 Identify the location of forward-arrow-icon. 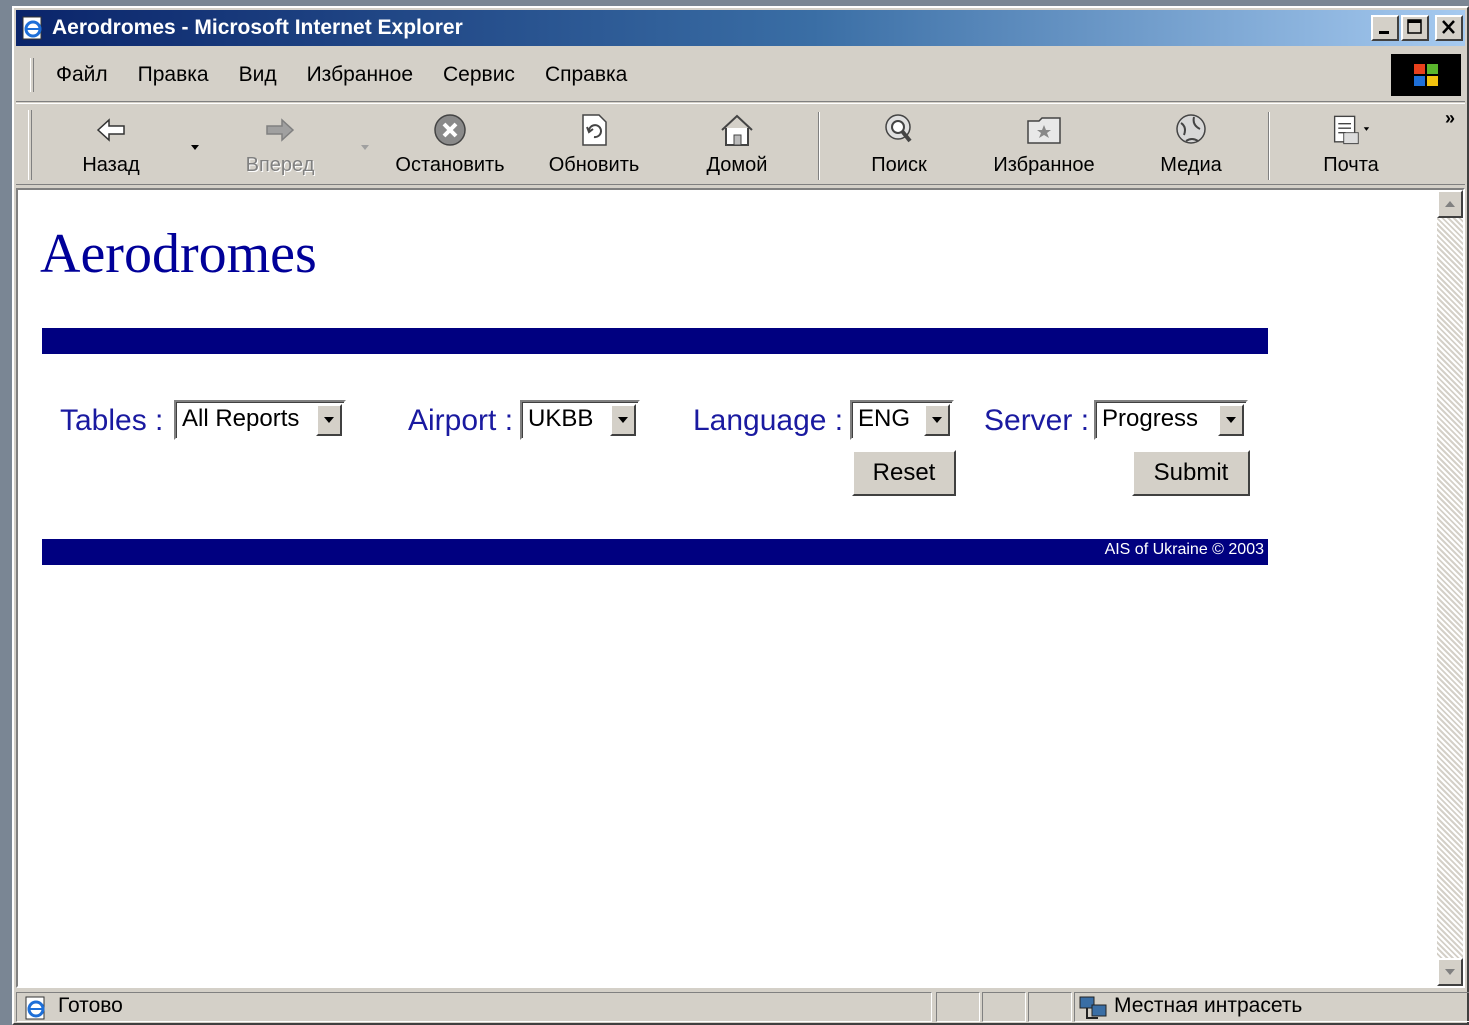
(280, 130).